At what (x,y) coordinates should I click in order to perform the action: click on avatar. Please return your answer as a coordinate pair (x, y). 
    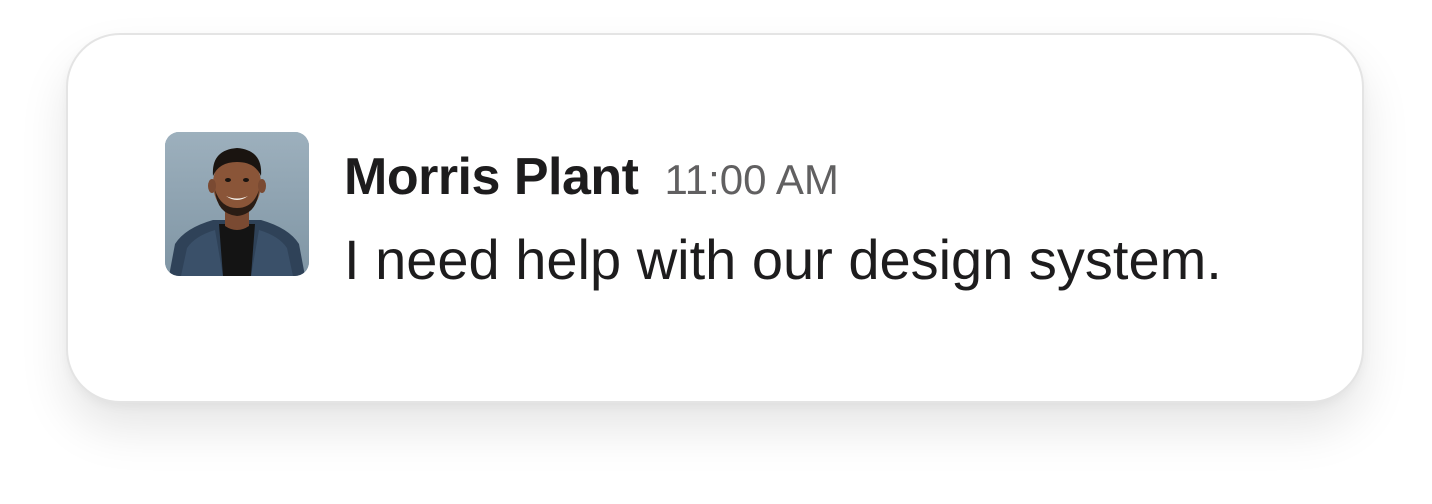
    Looking at the image, I should click on (237, 204).